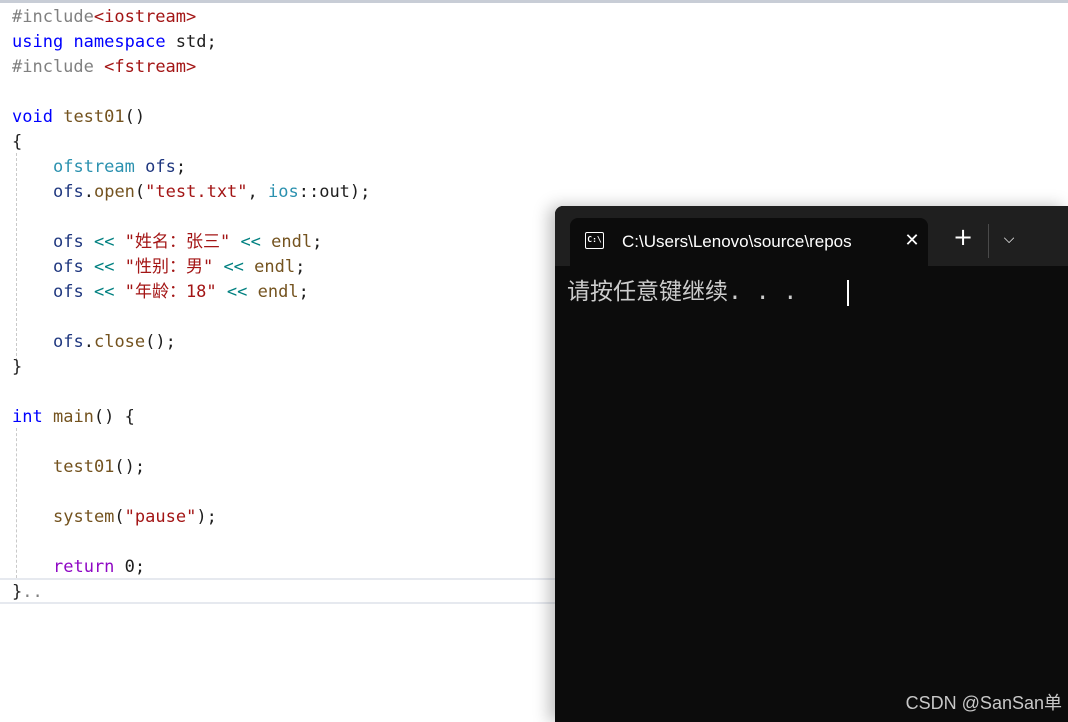 The height and width of the screenshot is (722, 1068). I want to click on code-token: "test.txt", so click(196, 192).